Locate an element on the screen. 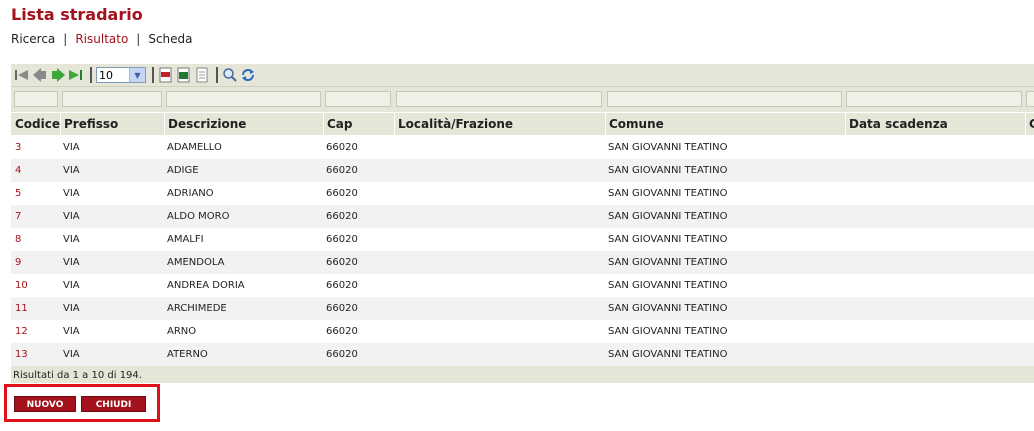 This screenshot has height=431, width=1034. table-row: 12 VIA ARNO 66020 SAN GIOVANNI TEATINO is located at coordinates (522, 331).